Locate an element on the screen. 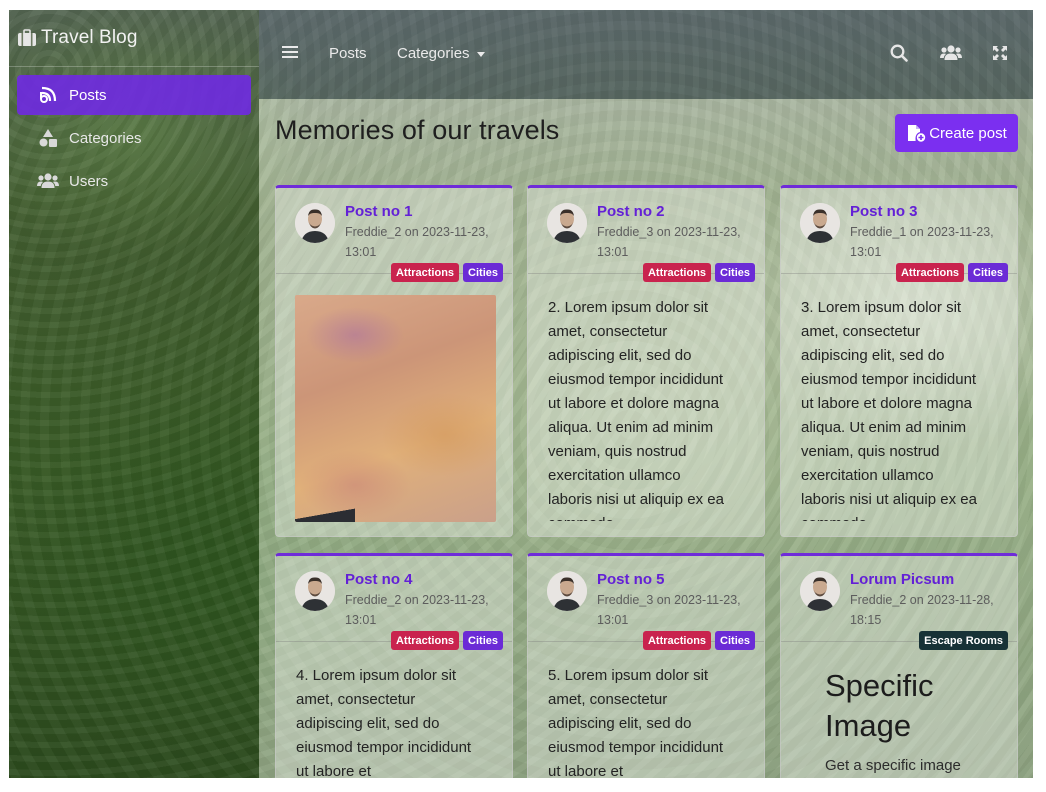 The image size is (1046, 792). topnav-posts-link: Posts is located at coordinates (348, 53).